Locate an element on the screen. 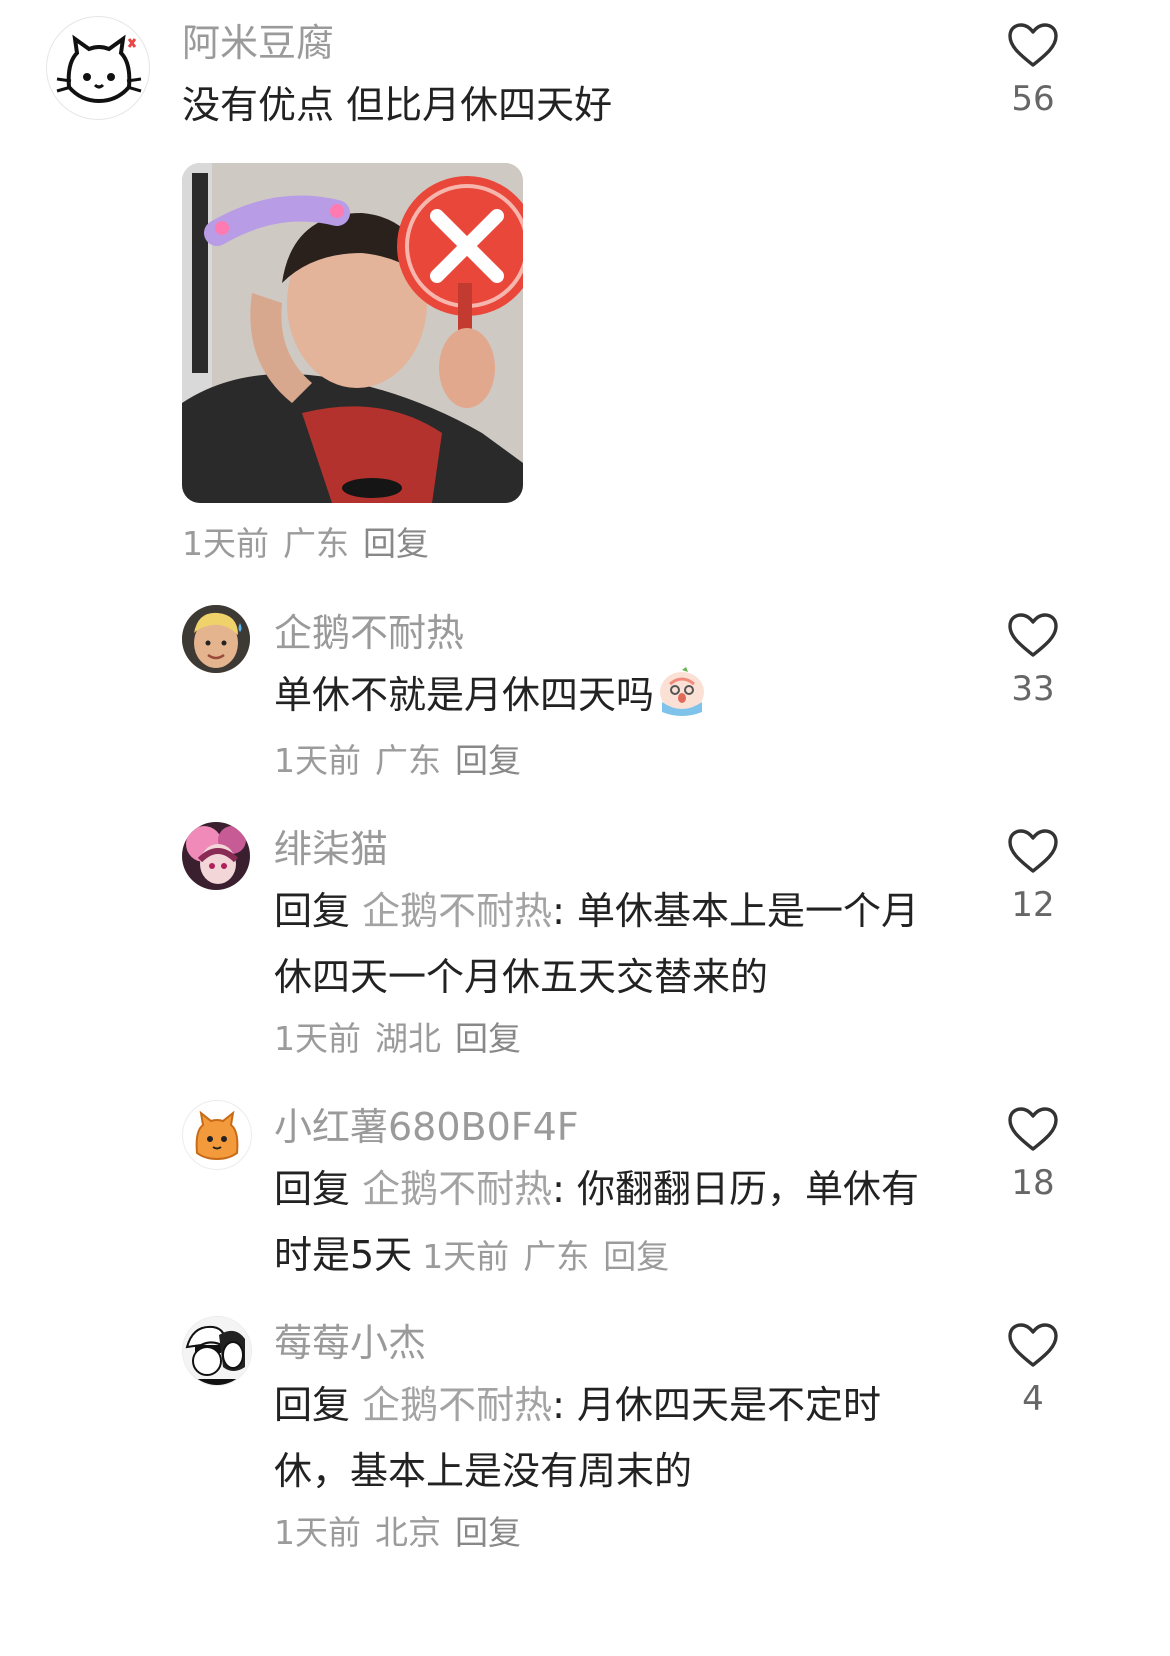 The height and width of the screenshot is (1656, 1170). like-count: 56 is located at coordinates (1033, 99).